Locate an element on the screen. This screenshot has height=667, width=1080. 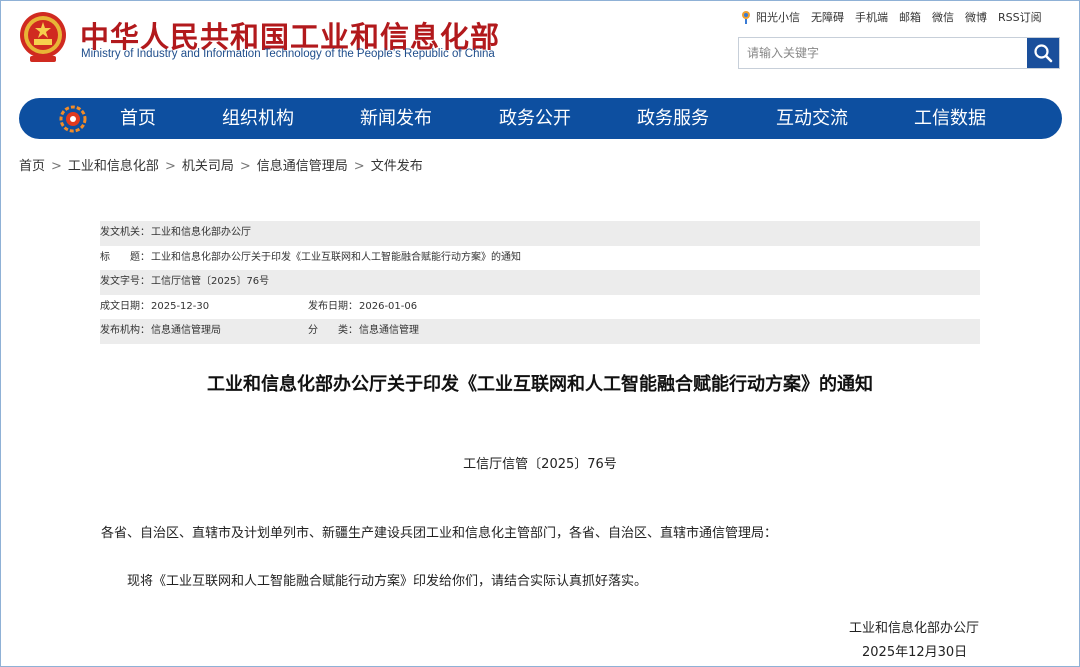
top-link-weibo: 微博 is located at coordinates (976, 17).